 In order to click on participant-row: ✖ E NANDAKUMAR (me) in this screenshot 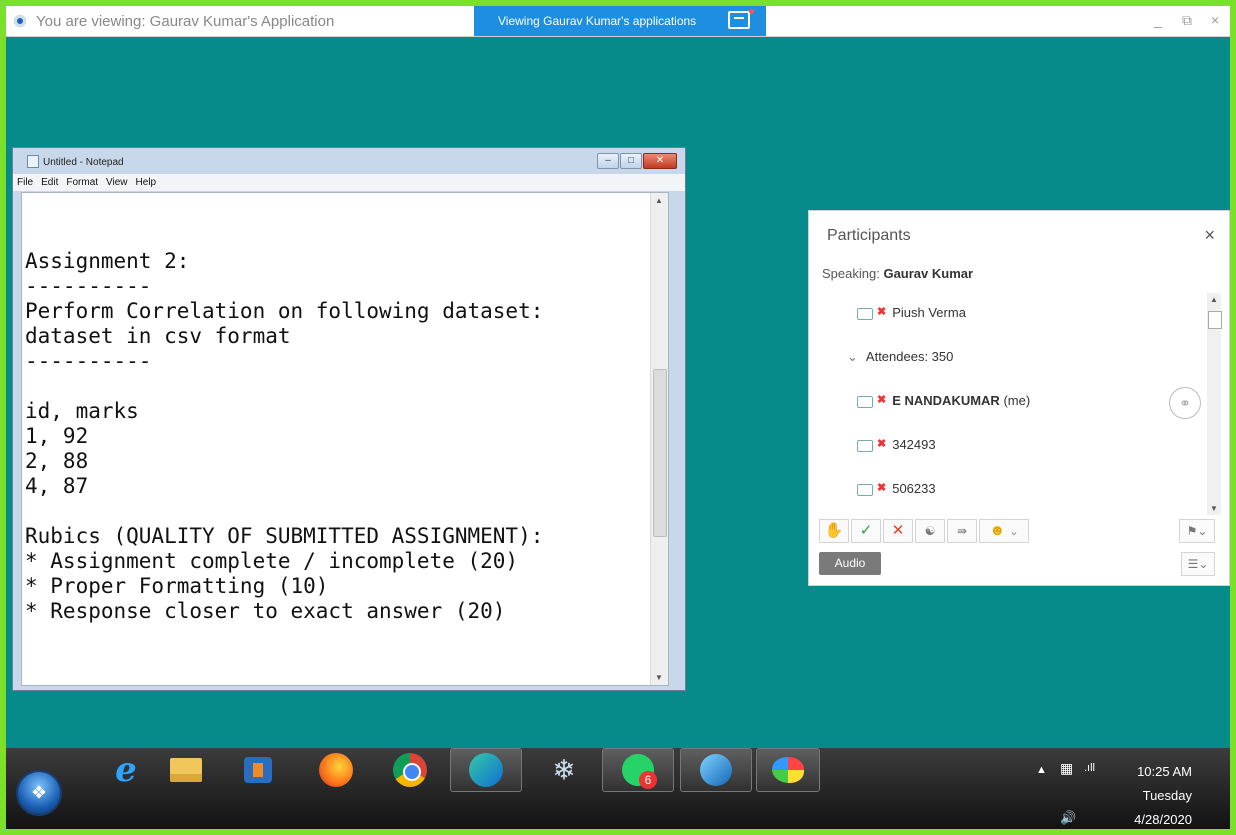, I will do `click(943, 400)`.